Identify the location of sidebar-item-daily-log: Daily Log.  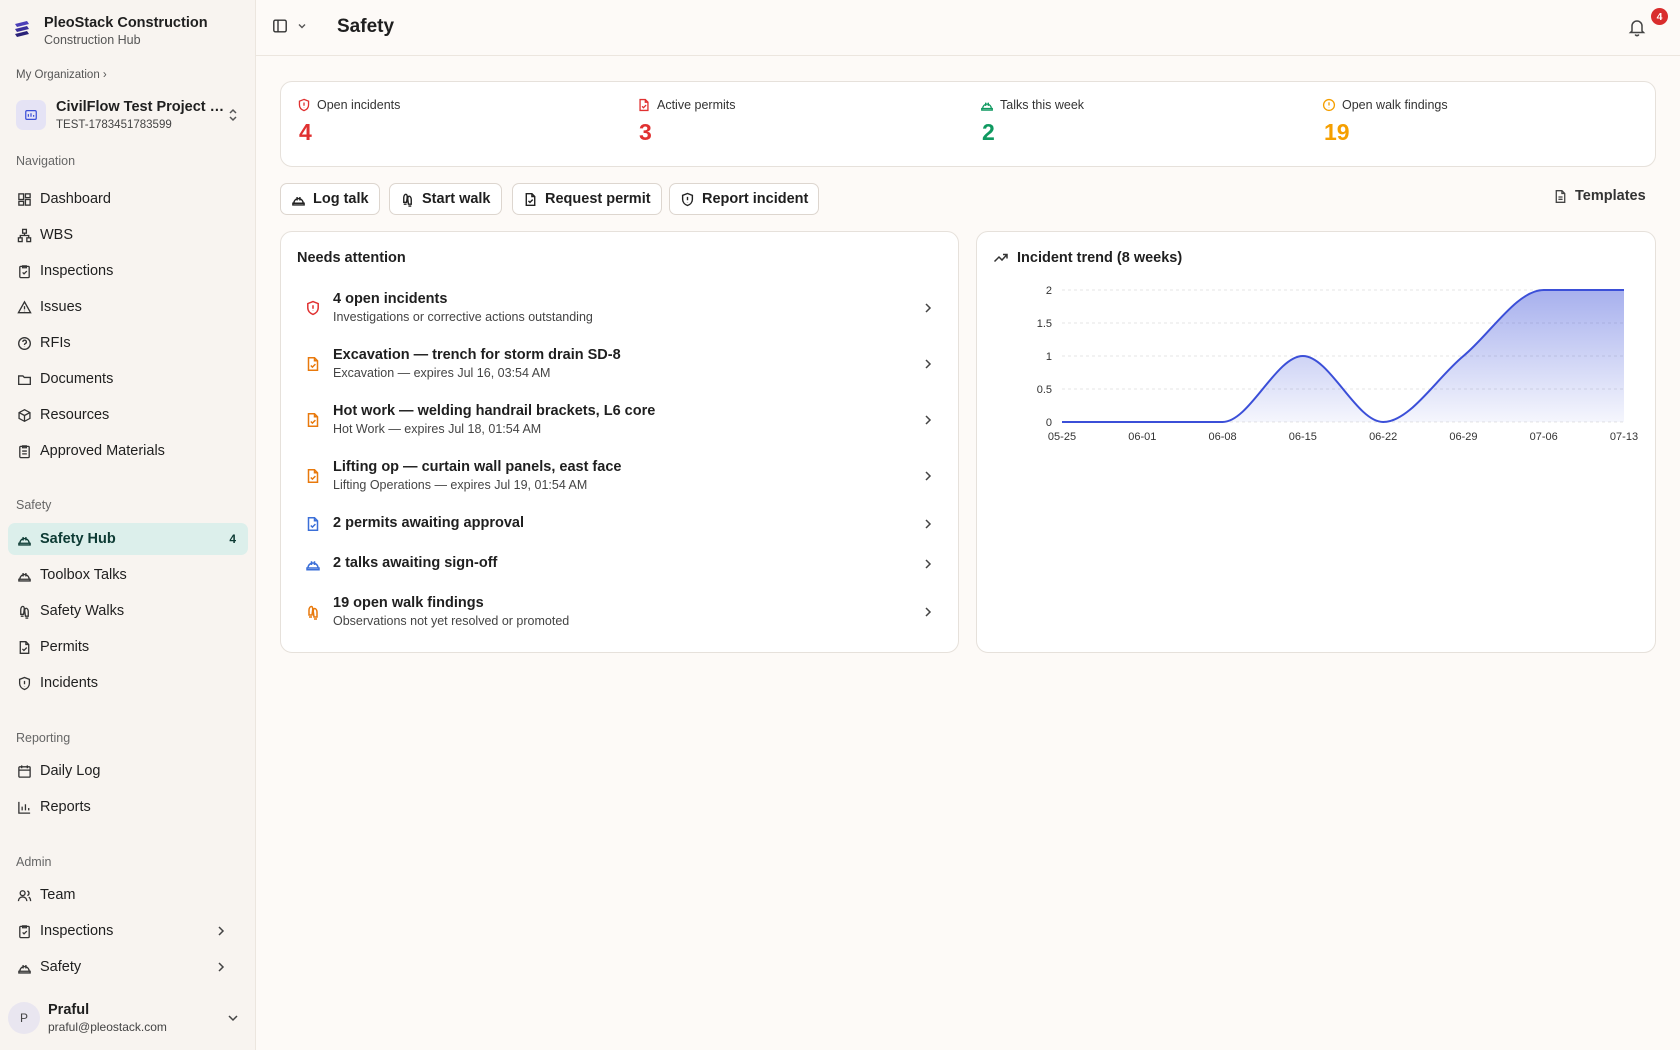
(128, 771).